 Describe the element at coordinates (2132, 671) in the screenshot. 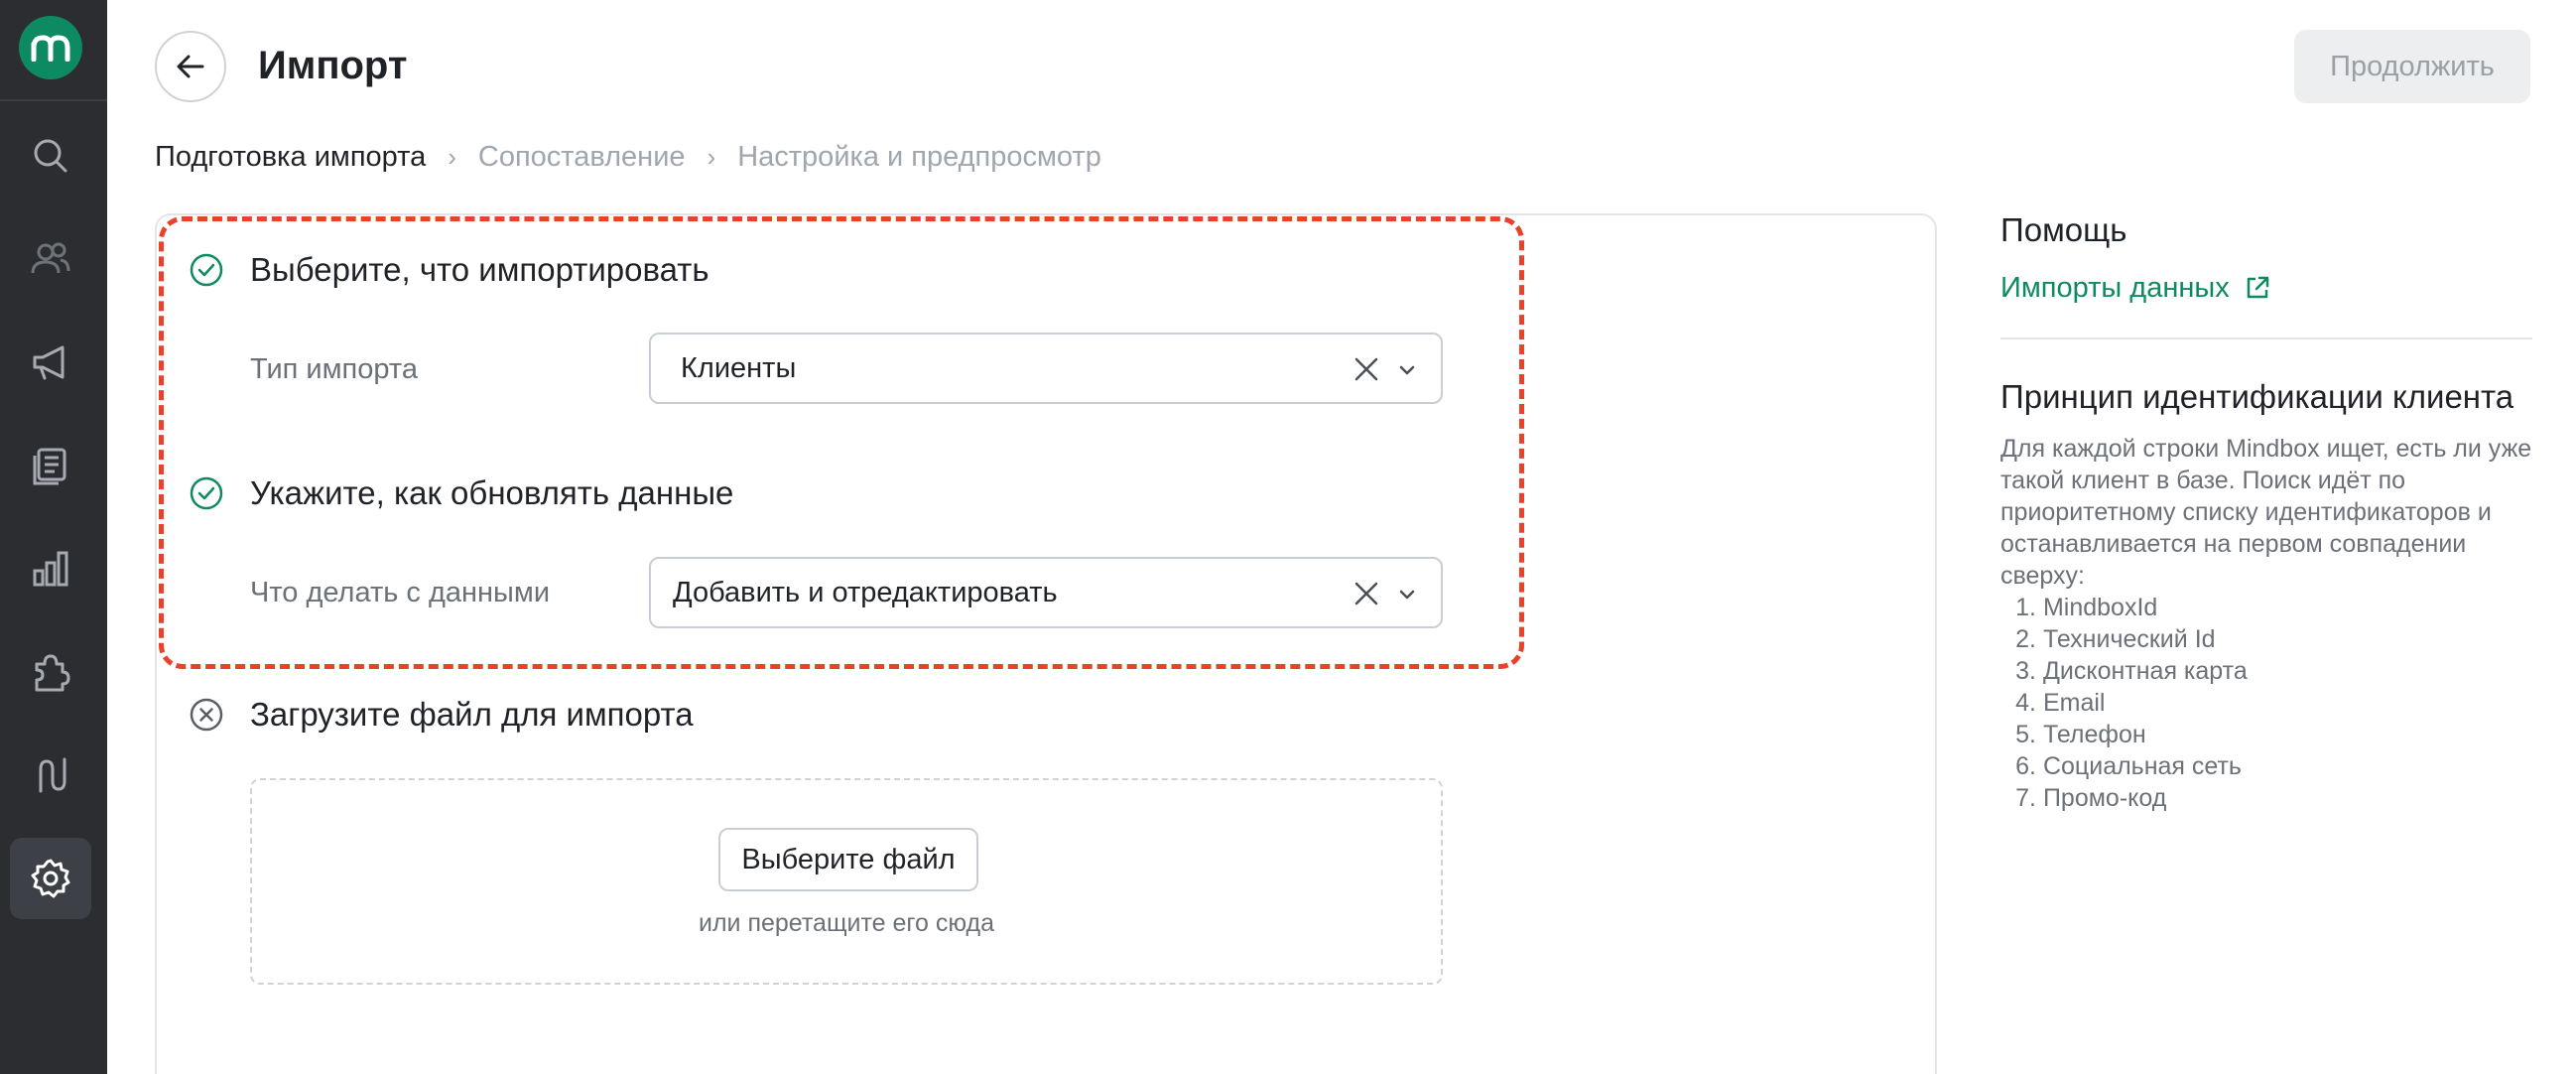

I see `list-item: 3. Дисконтная карта` at that location.